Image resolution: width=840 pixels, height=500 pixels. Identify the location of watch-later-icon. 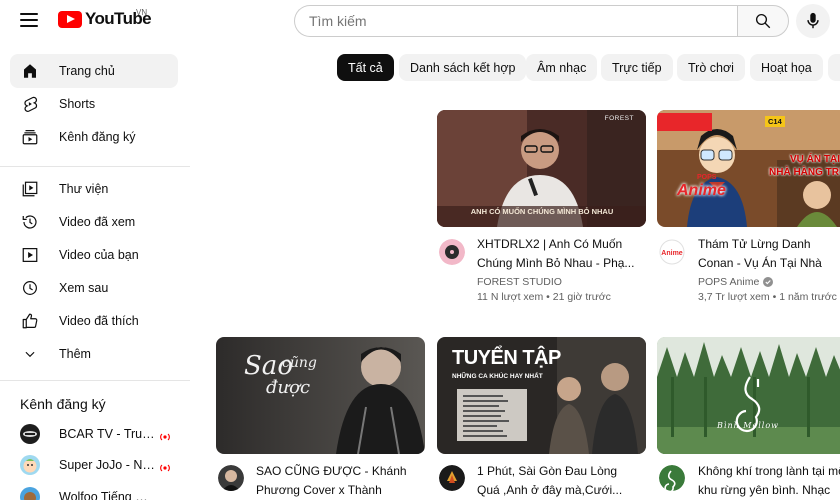
(30, 288).